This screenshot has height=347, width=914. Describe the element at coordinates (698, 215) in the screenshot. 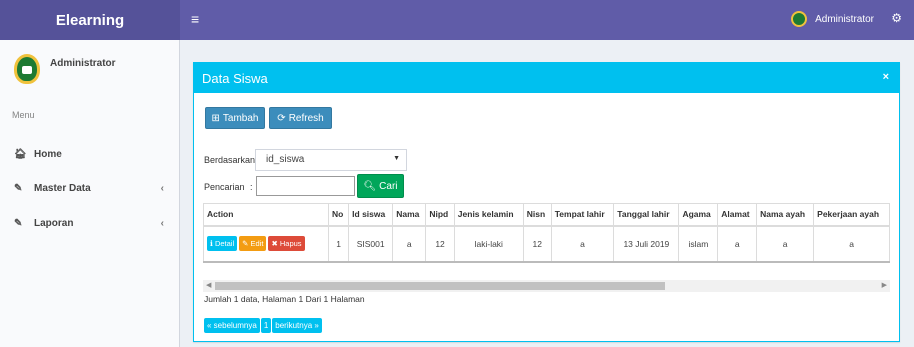

I see `column-header: Agama` at that location.